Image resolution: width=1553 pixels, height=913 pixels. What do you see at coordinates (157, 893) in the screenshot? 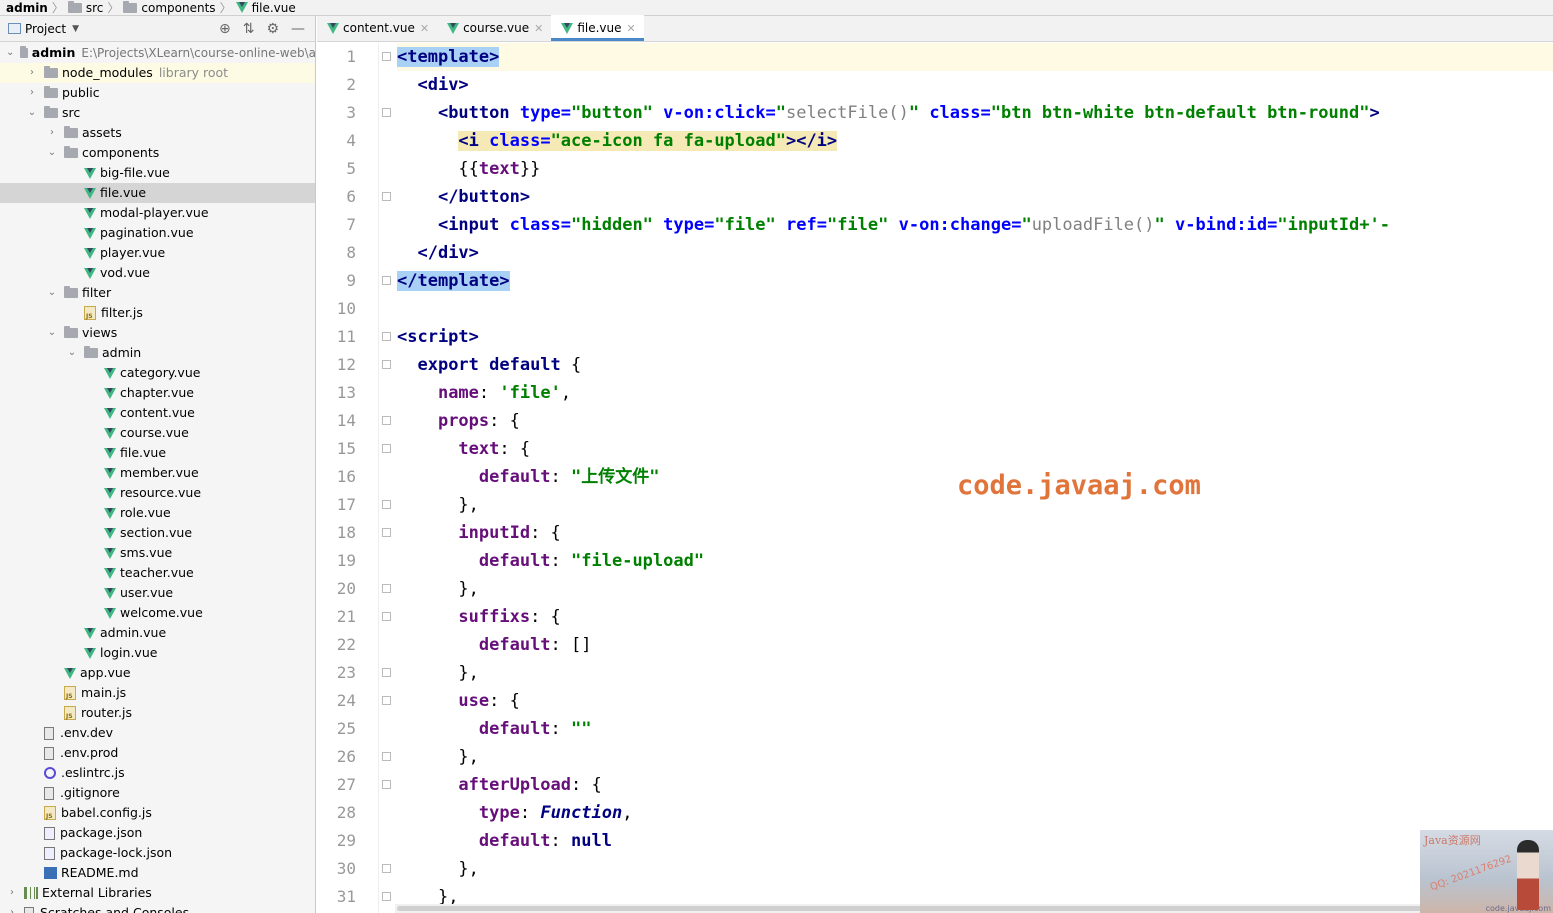
I see `tree-item: › External Libraries` at bounding box center [157, 893].